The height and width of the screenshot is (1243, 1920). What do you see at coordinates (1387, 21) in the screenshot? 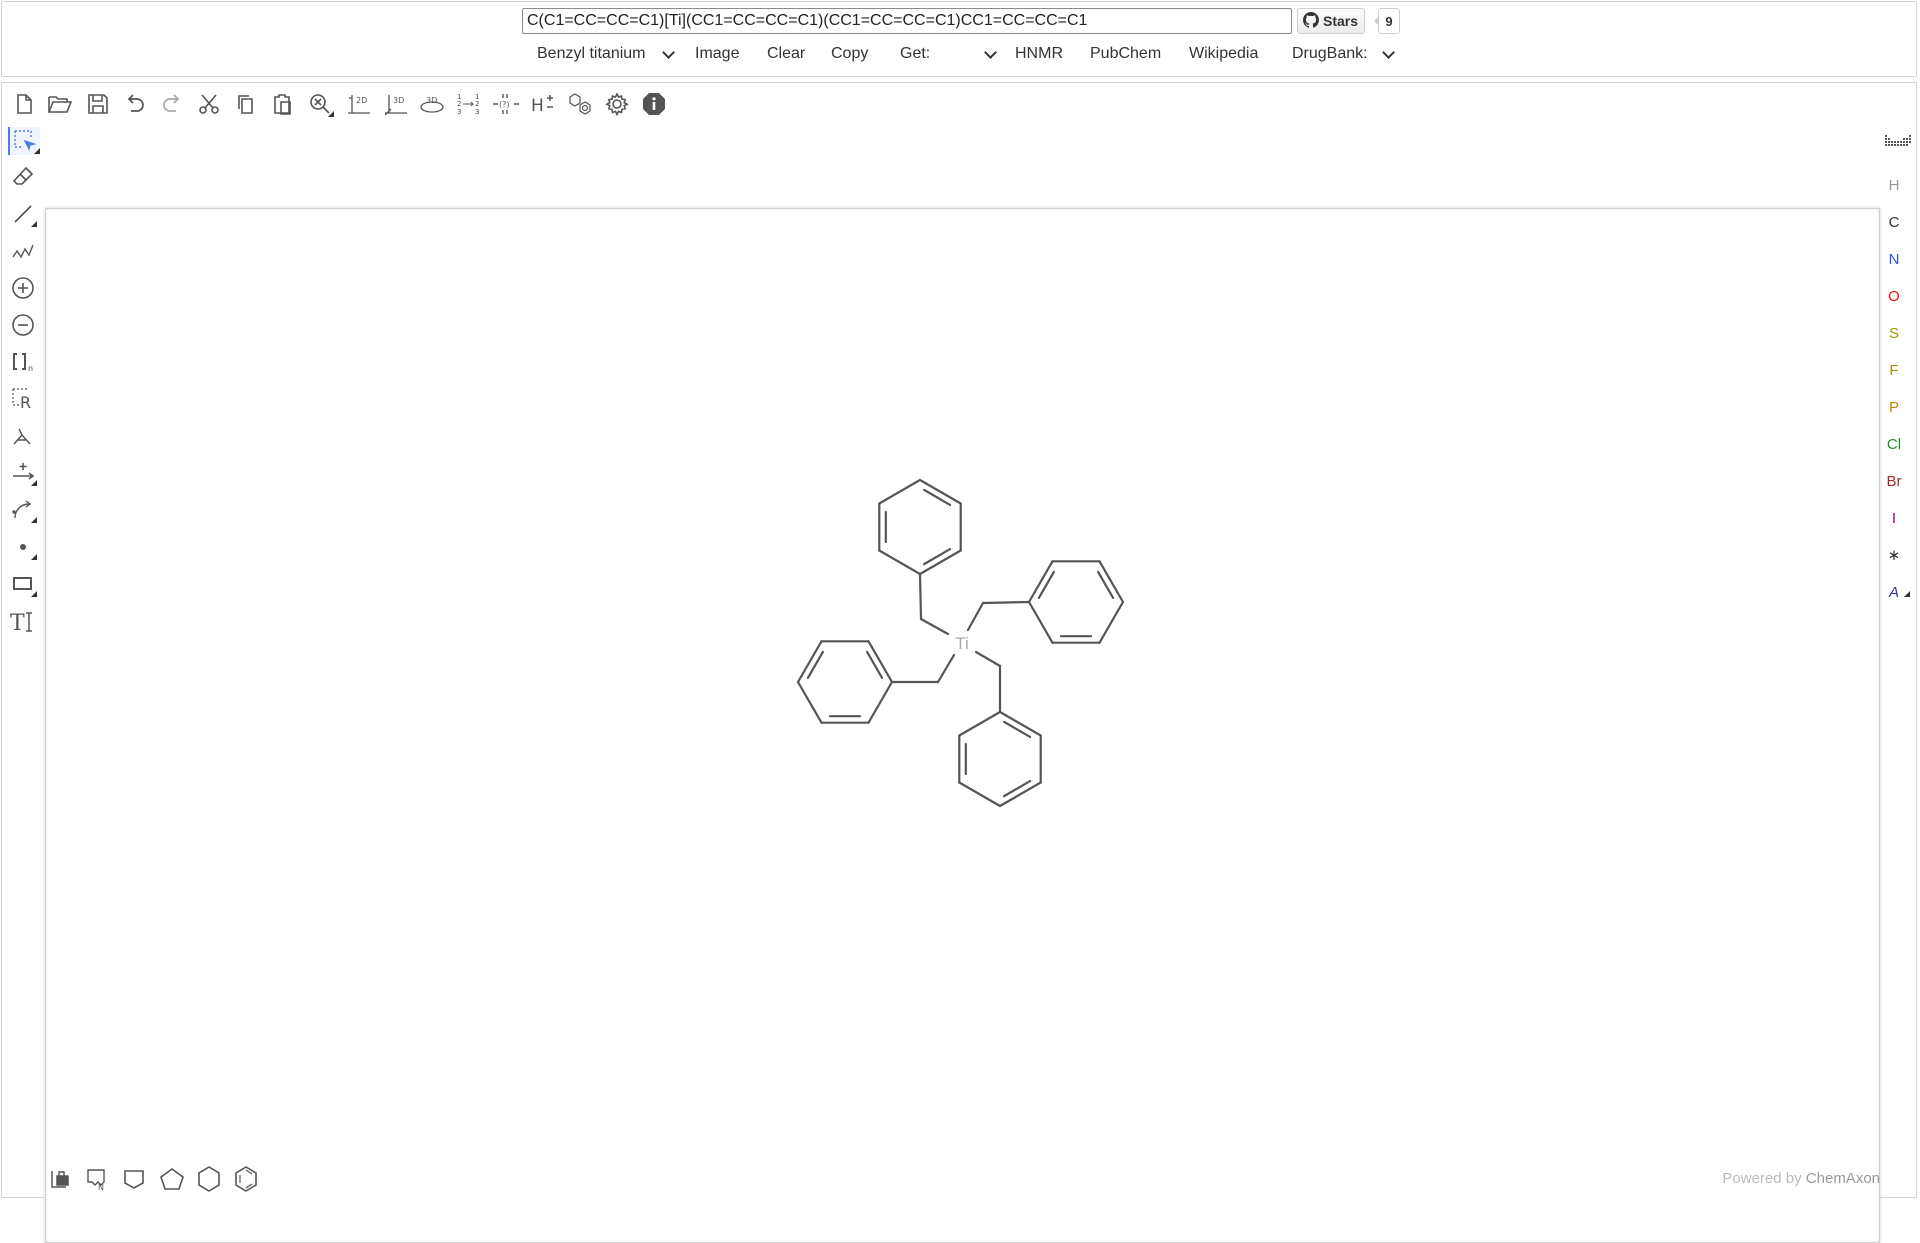
I see `github-stars-count: 9` at bounding box center [1387, 21].